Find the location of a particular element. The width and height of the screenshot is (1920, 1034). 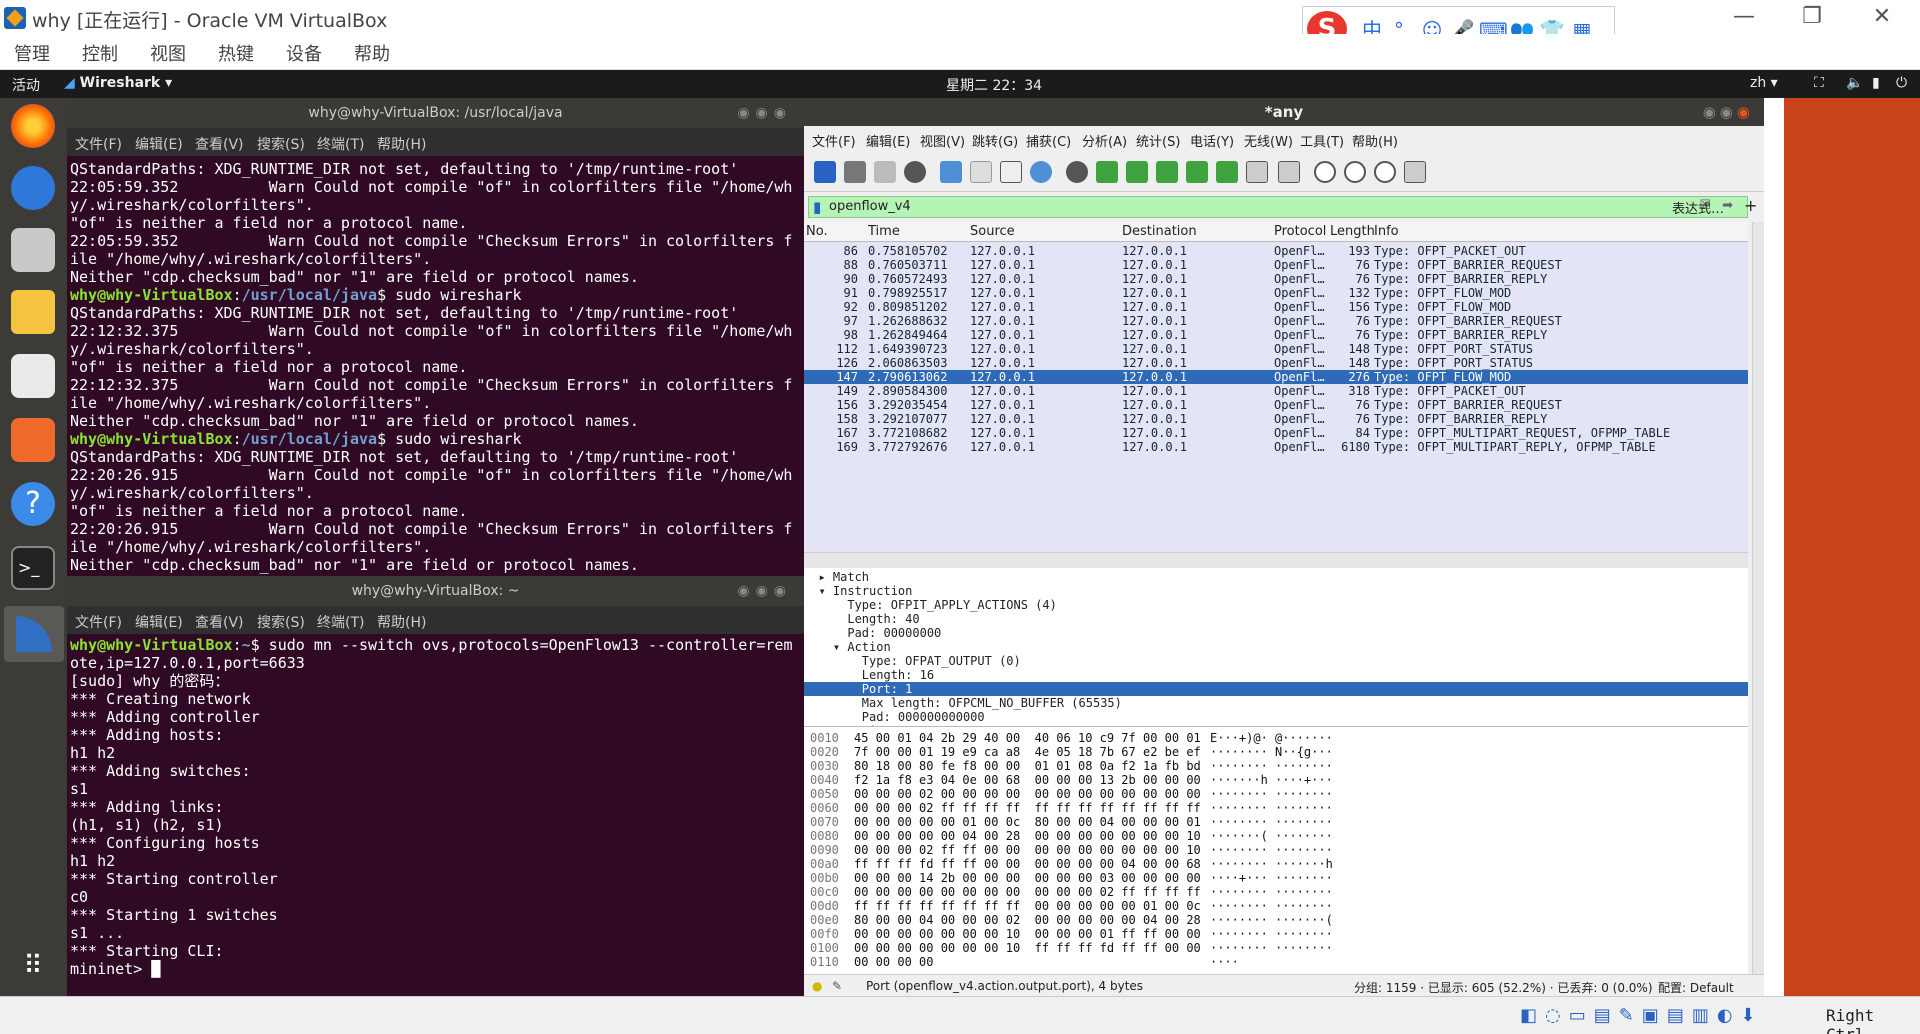

filter-input: openflow_v4 is located at coordinates (870, 206).